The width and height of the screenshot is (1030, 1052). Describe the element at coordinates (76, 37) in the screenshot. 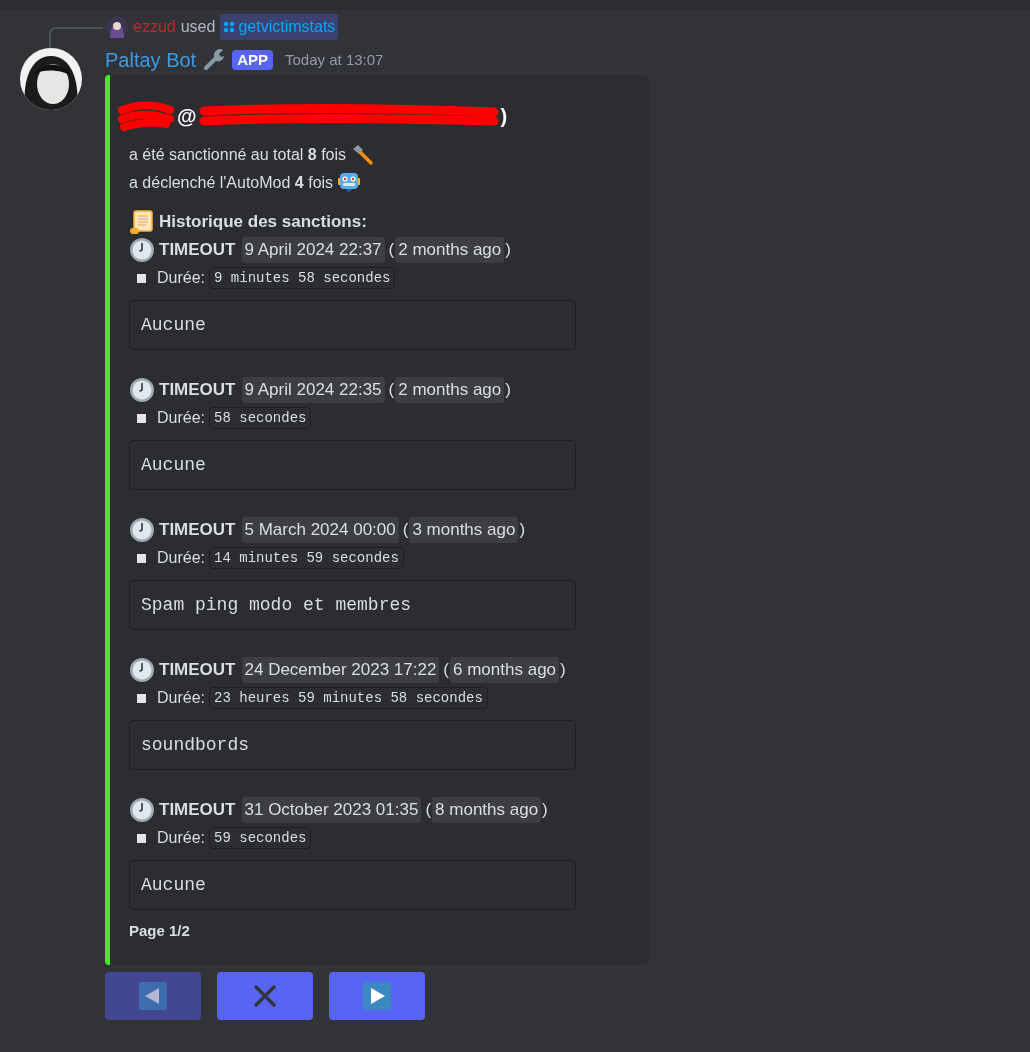

I see `reply-connector` at that location.